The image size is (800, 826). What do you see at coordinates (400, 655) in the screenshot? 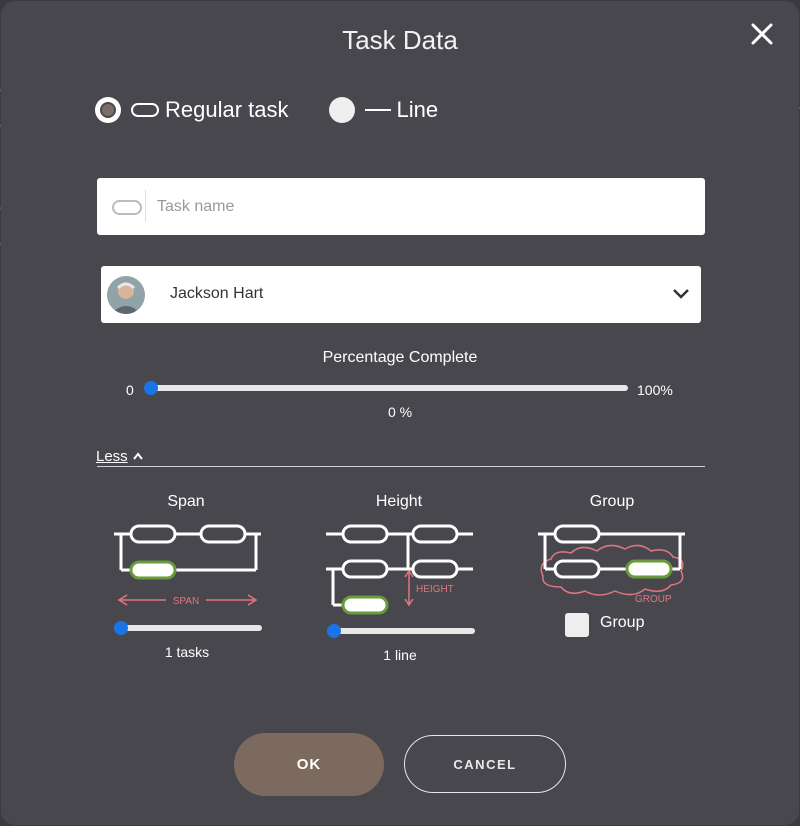
I see `height-value: 1 line` at bounding box center [400, 655].